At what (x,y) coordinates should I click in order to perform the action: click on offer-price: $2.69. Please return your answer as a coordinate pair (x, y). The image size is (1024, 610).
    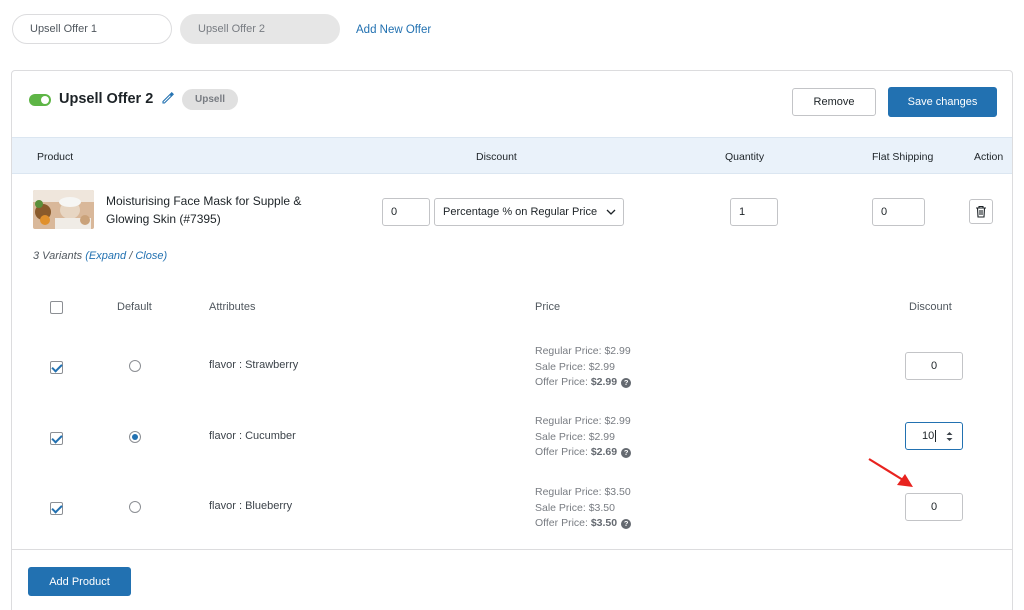
    Looking at the image, I should click on (604, 452).